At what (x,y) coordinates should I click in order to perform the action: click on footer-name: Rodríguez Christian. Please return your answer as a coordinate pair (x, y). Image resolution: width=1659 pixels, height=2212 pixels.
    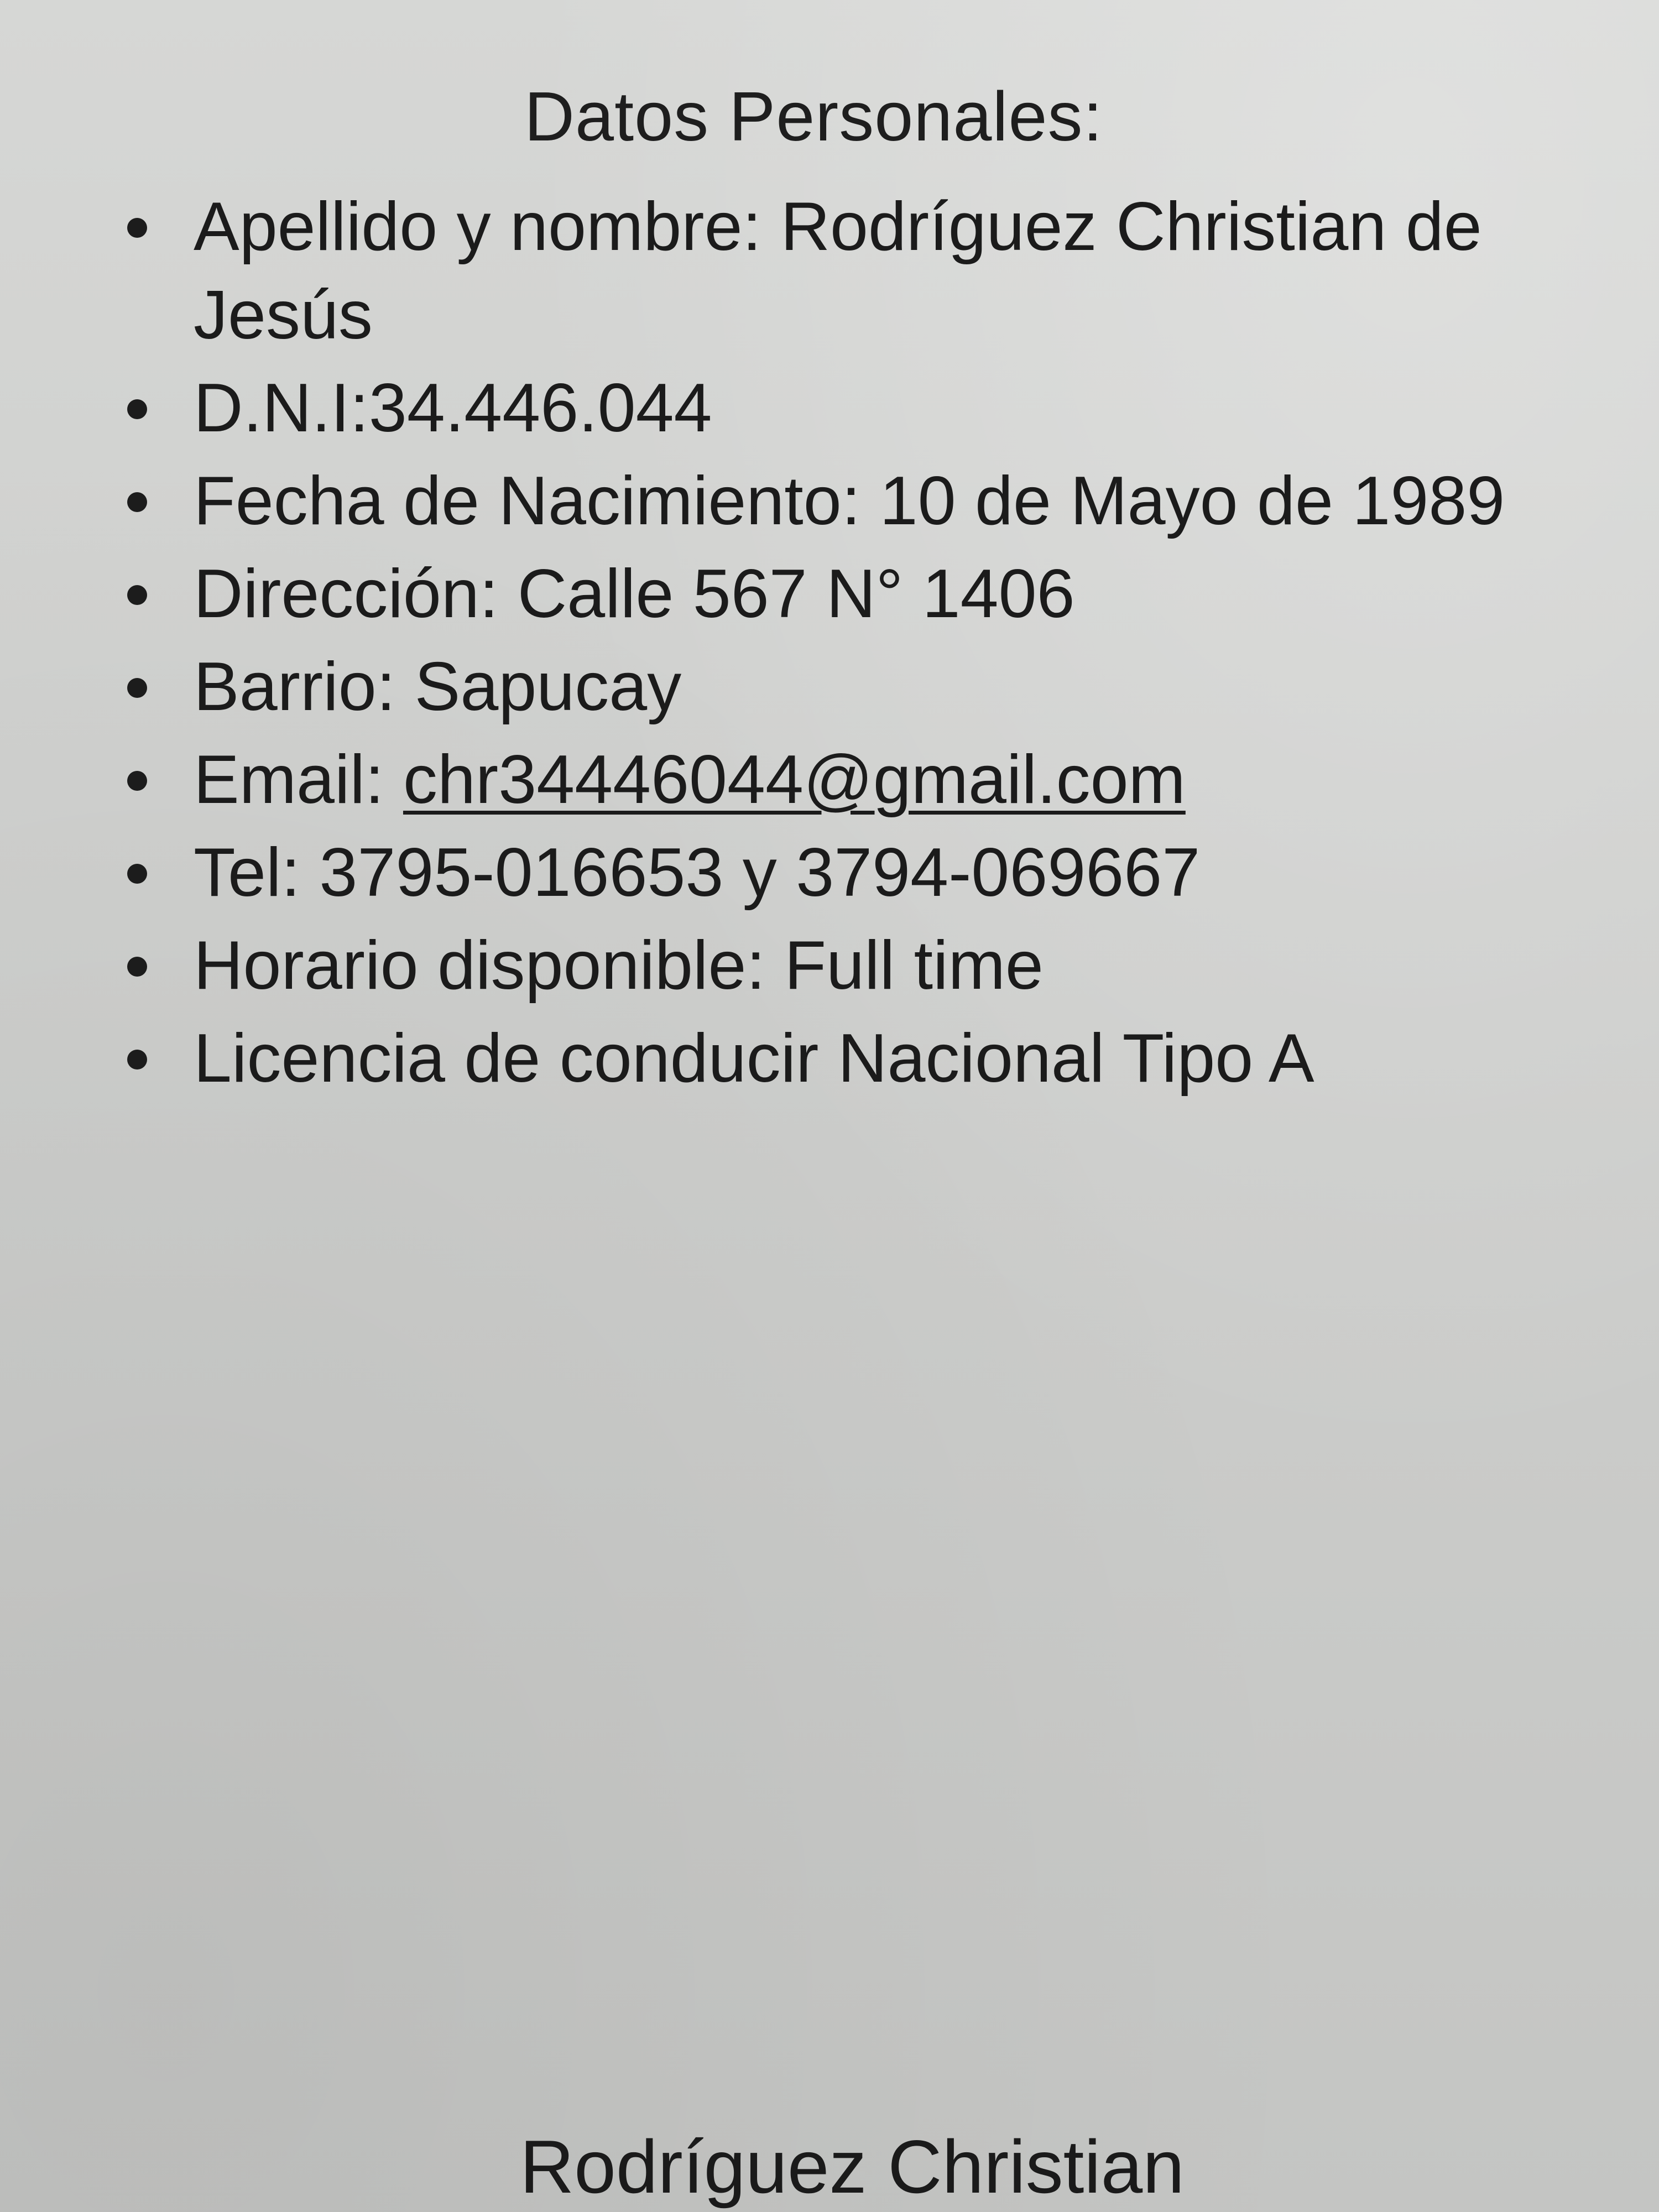
    Looking at the image, I should click on (853, 2167).